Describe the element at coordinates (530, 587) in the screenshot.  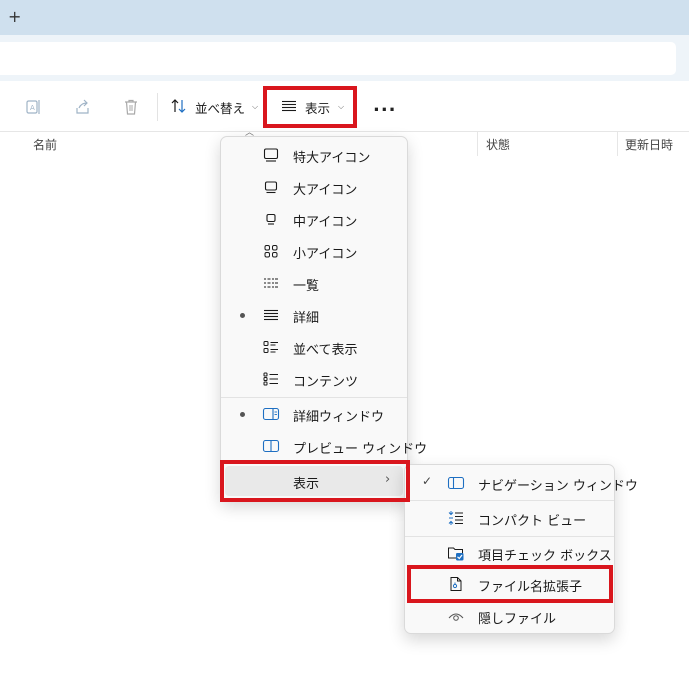
I see `menu-item-label: ファイル名拡張子` at that location.